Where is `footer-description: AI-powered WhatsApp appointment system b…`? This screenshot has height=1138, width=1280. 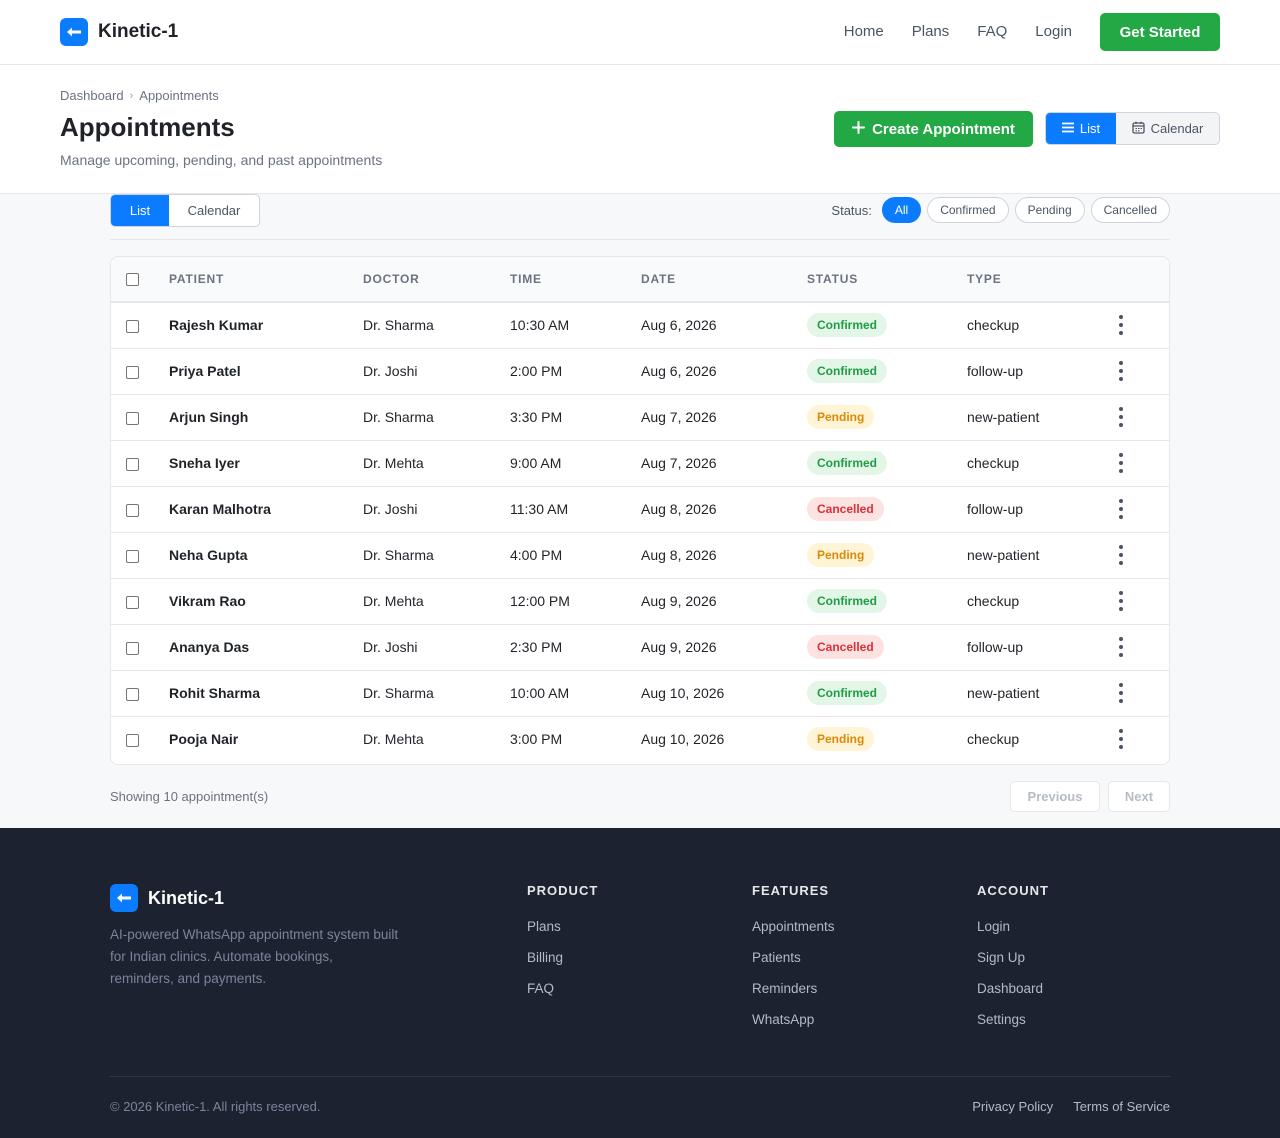 footer-description: AI-powered WhatsApp appointment system b… is located at coordinates (254, 956).